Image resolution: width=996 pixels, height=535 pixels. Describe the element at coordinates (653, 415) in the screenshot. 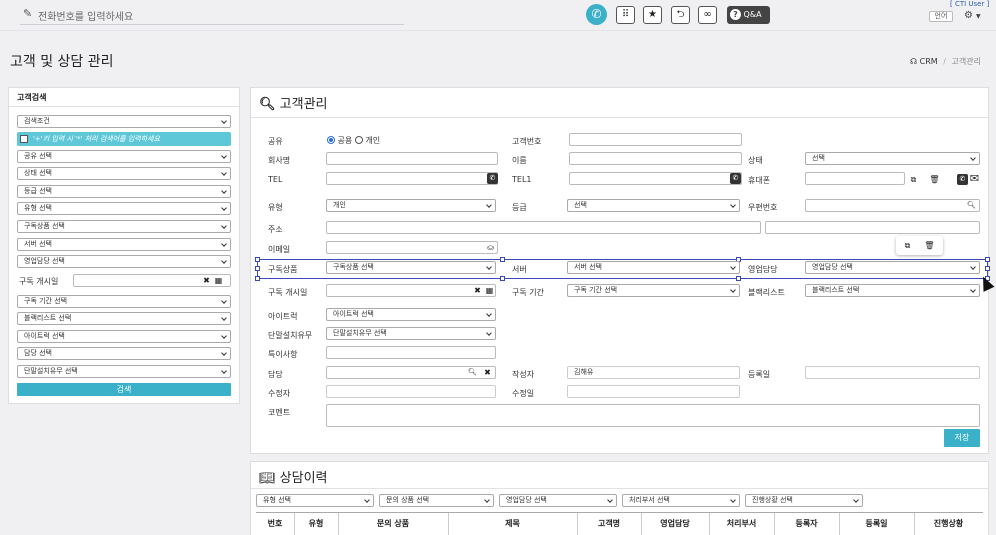

I see `comment-textarea` at that location.